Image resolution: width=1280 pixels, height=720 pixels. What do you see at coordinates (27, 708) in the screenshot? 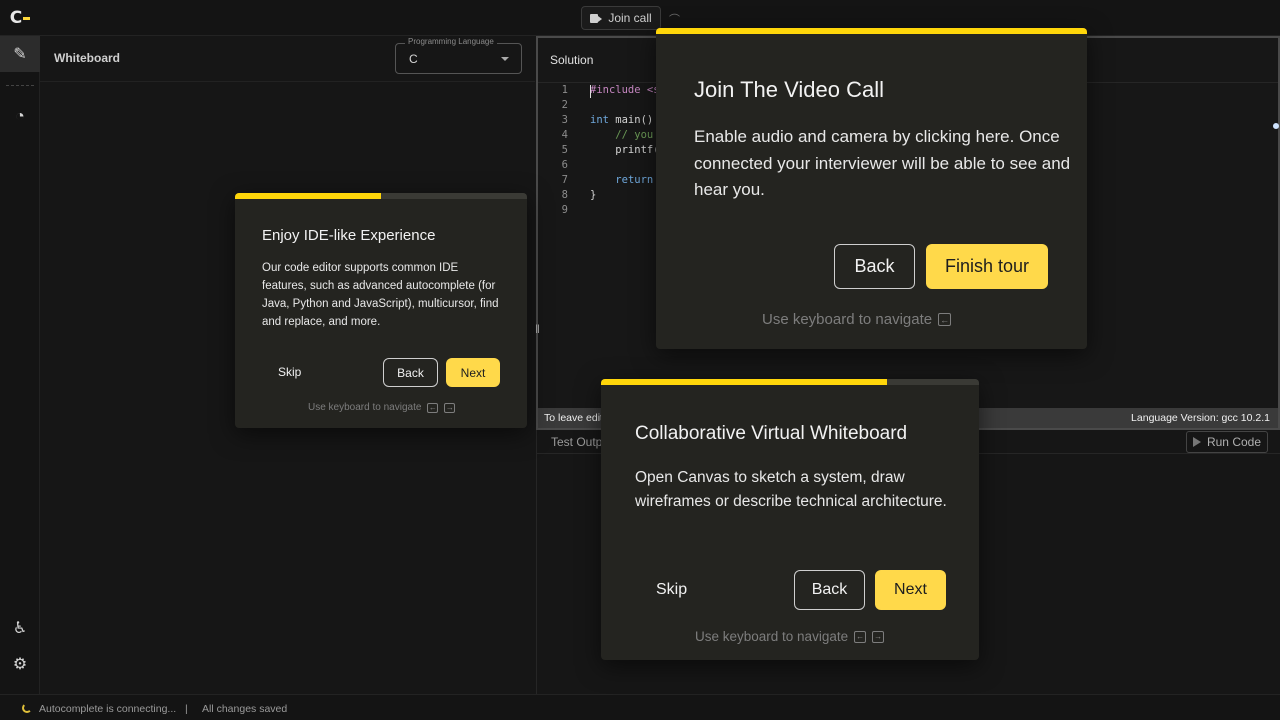
I see `loading-spinner-icon` at bounding box center [27, 708].